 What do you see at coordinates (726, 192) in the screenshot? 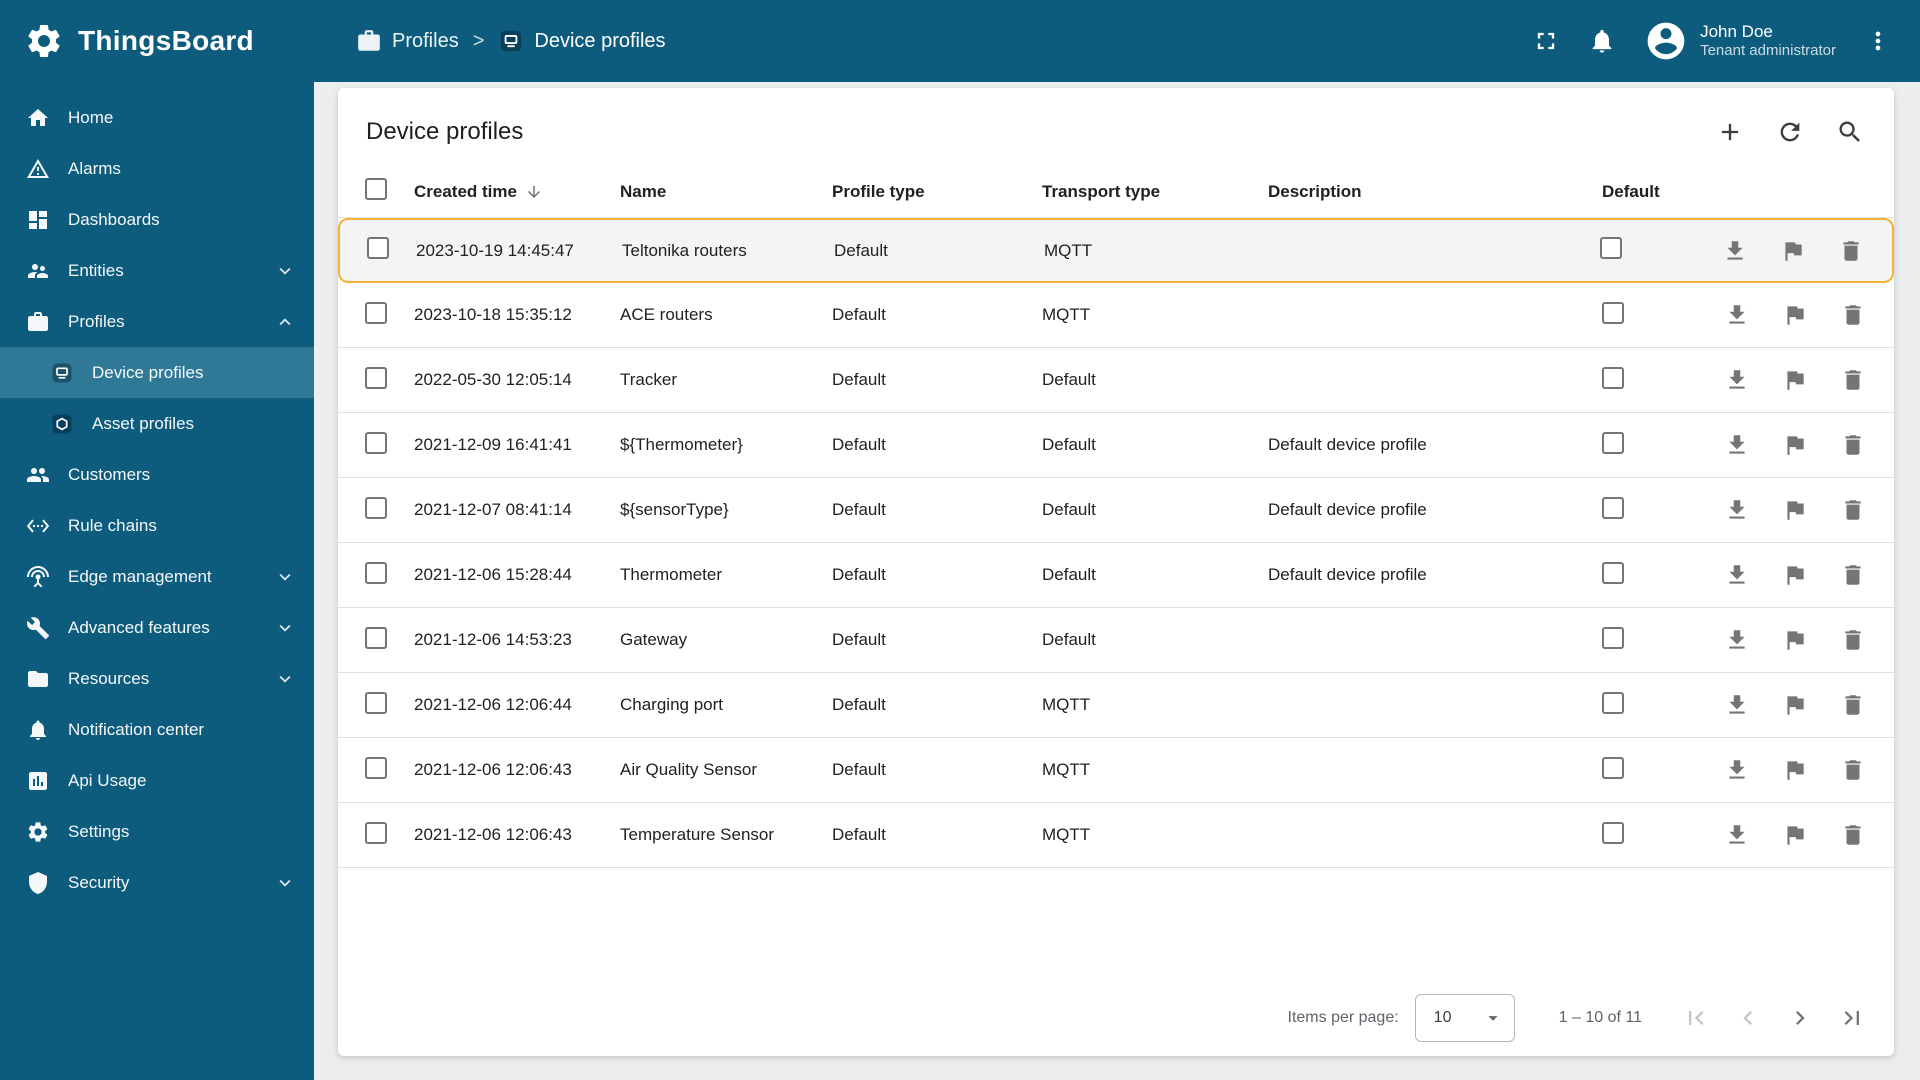
I see `col-header-name: Name` at bounding box center [726, 192].